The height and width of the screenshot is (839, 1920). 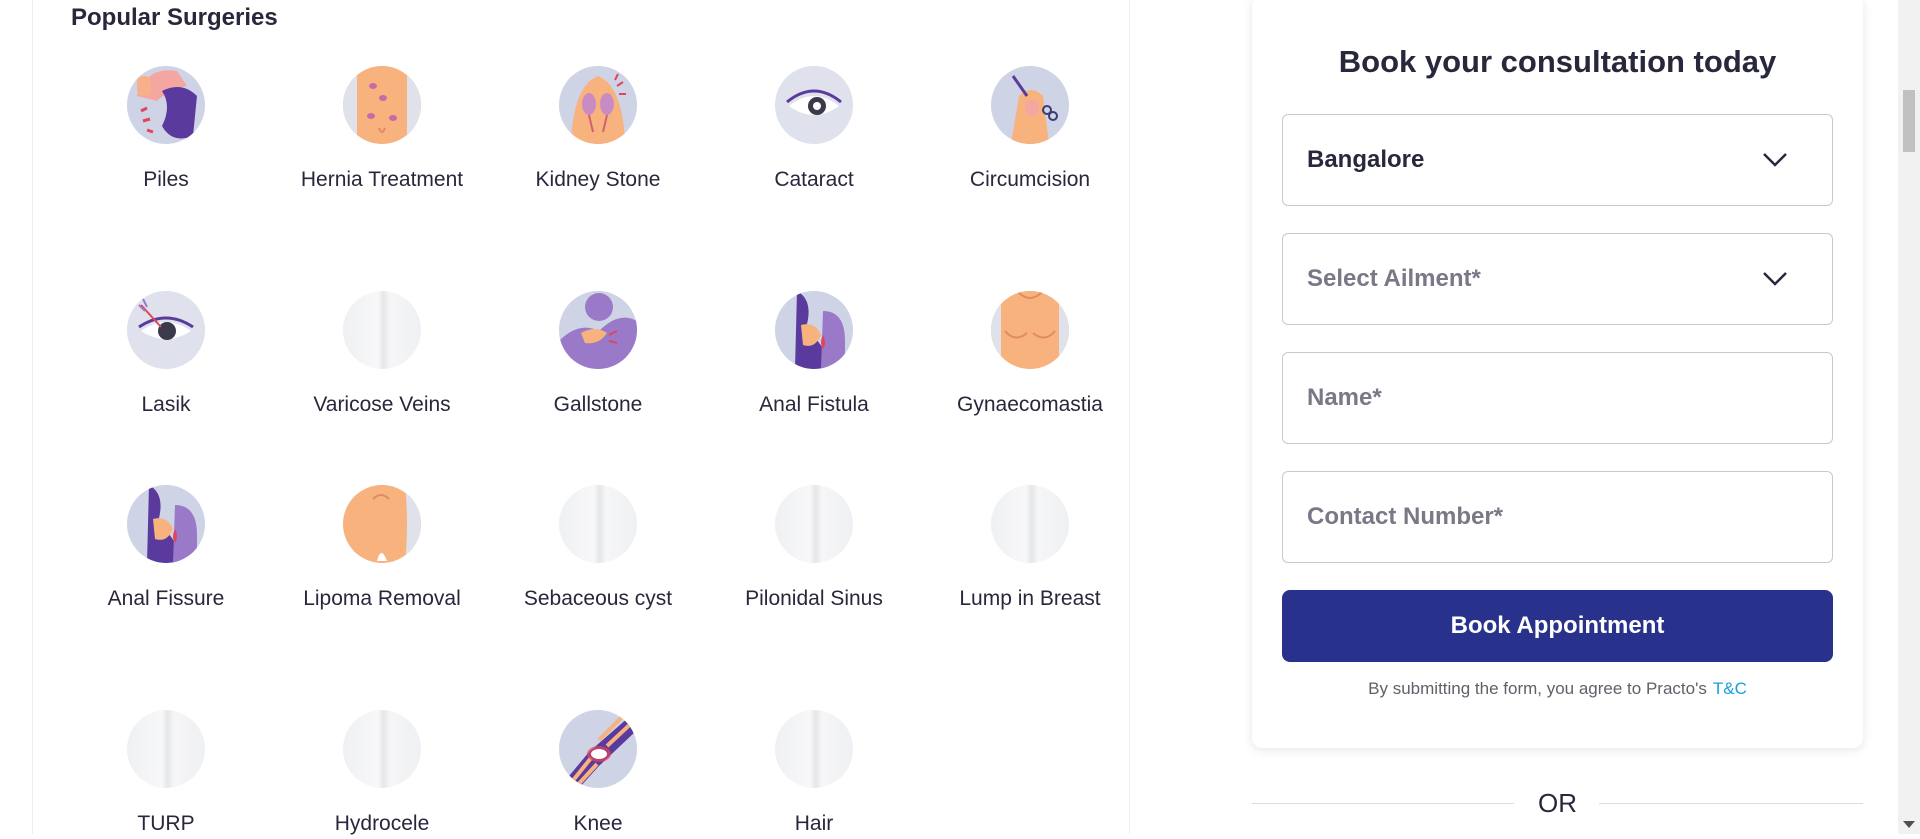 I want to click on surgery-label: Circumcision, so click(x=1030, y=179).